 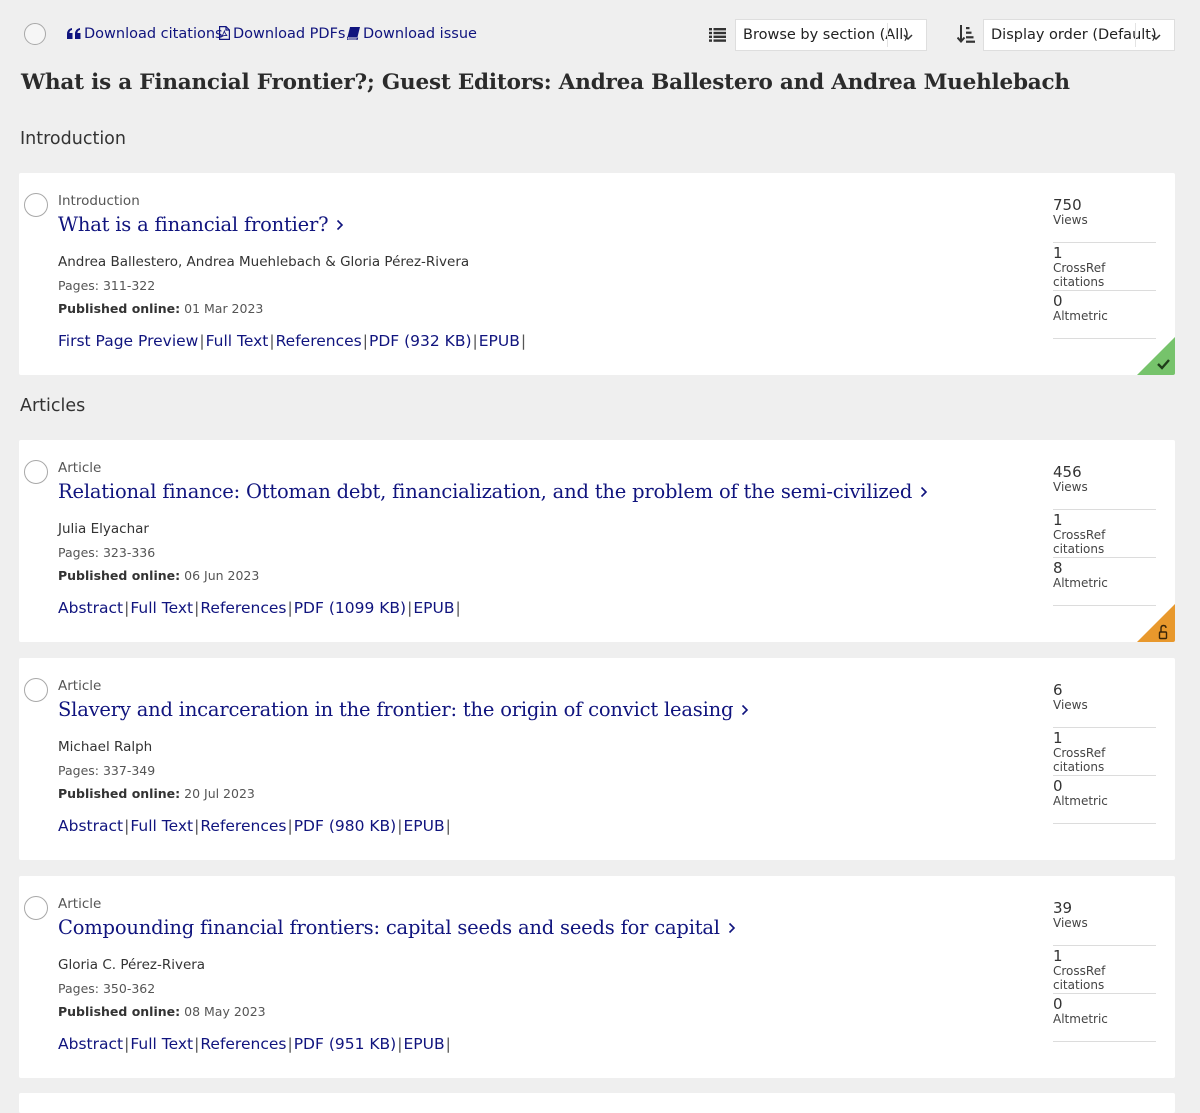 I want to click on browse-by-section-value: Browse by section (All), so click(x=826, y=35).